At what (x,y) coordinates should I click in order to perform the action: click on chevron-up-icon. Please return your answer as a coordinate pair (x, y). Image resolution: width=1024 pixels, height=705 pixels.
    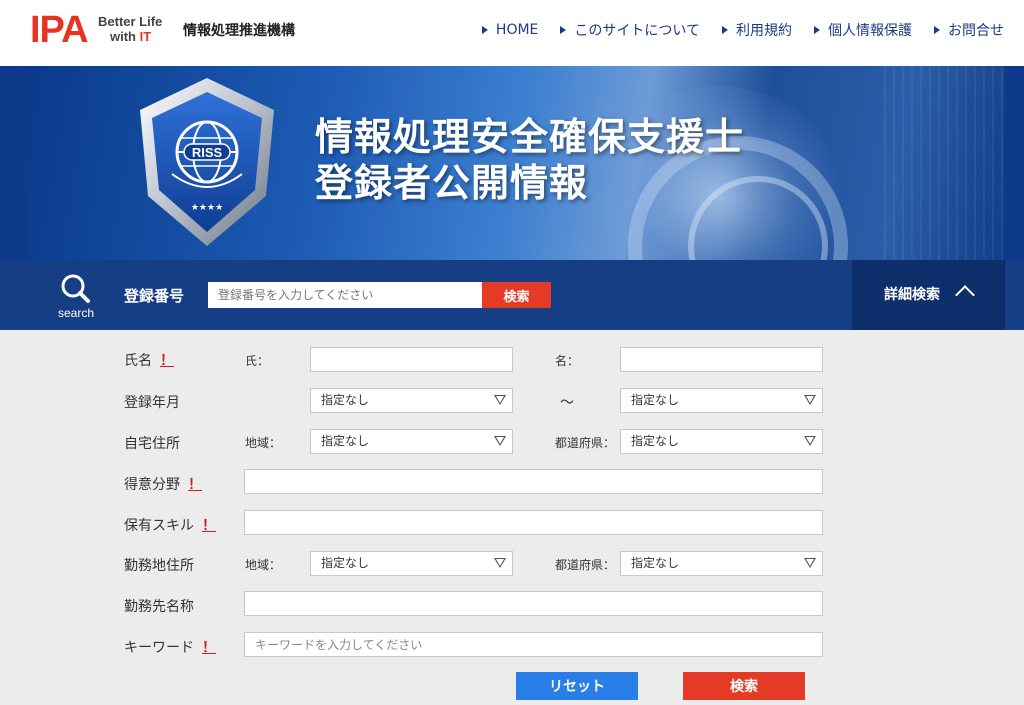
    Looking at the image, I should click on (965, 295).